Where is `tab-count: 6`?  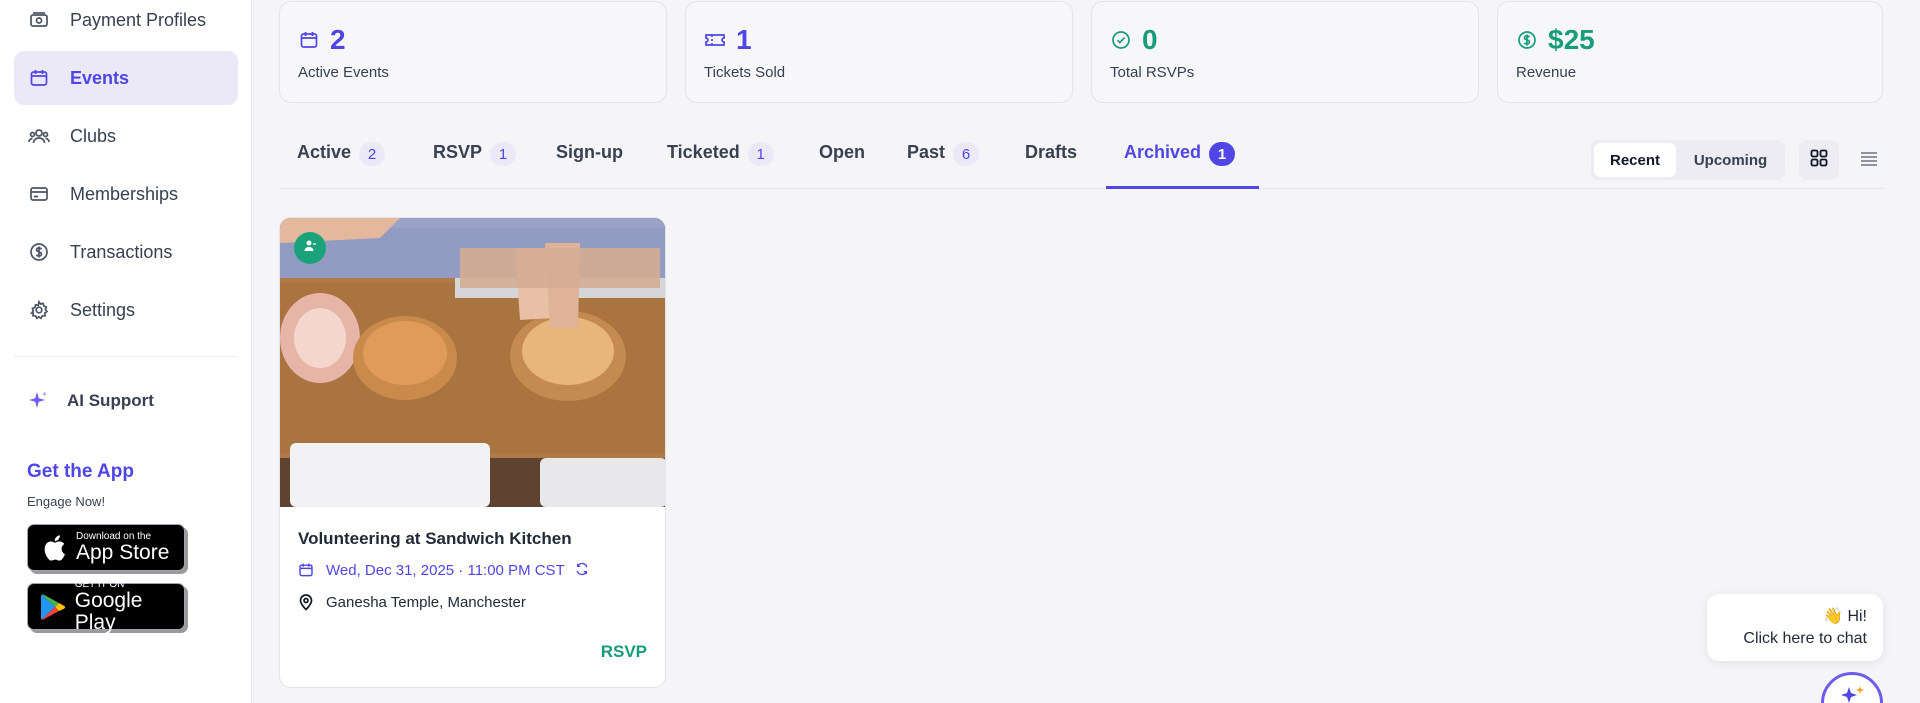 tab-count: 6 is located at coordinates (966, 154).